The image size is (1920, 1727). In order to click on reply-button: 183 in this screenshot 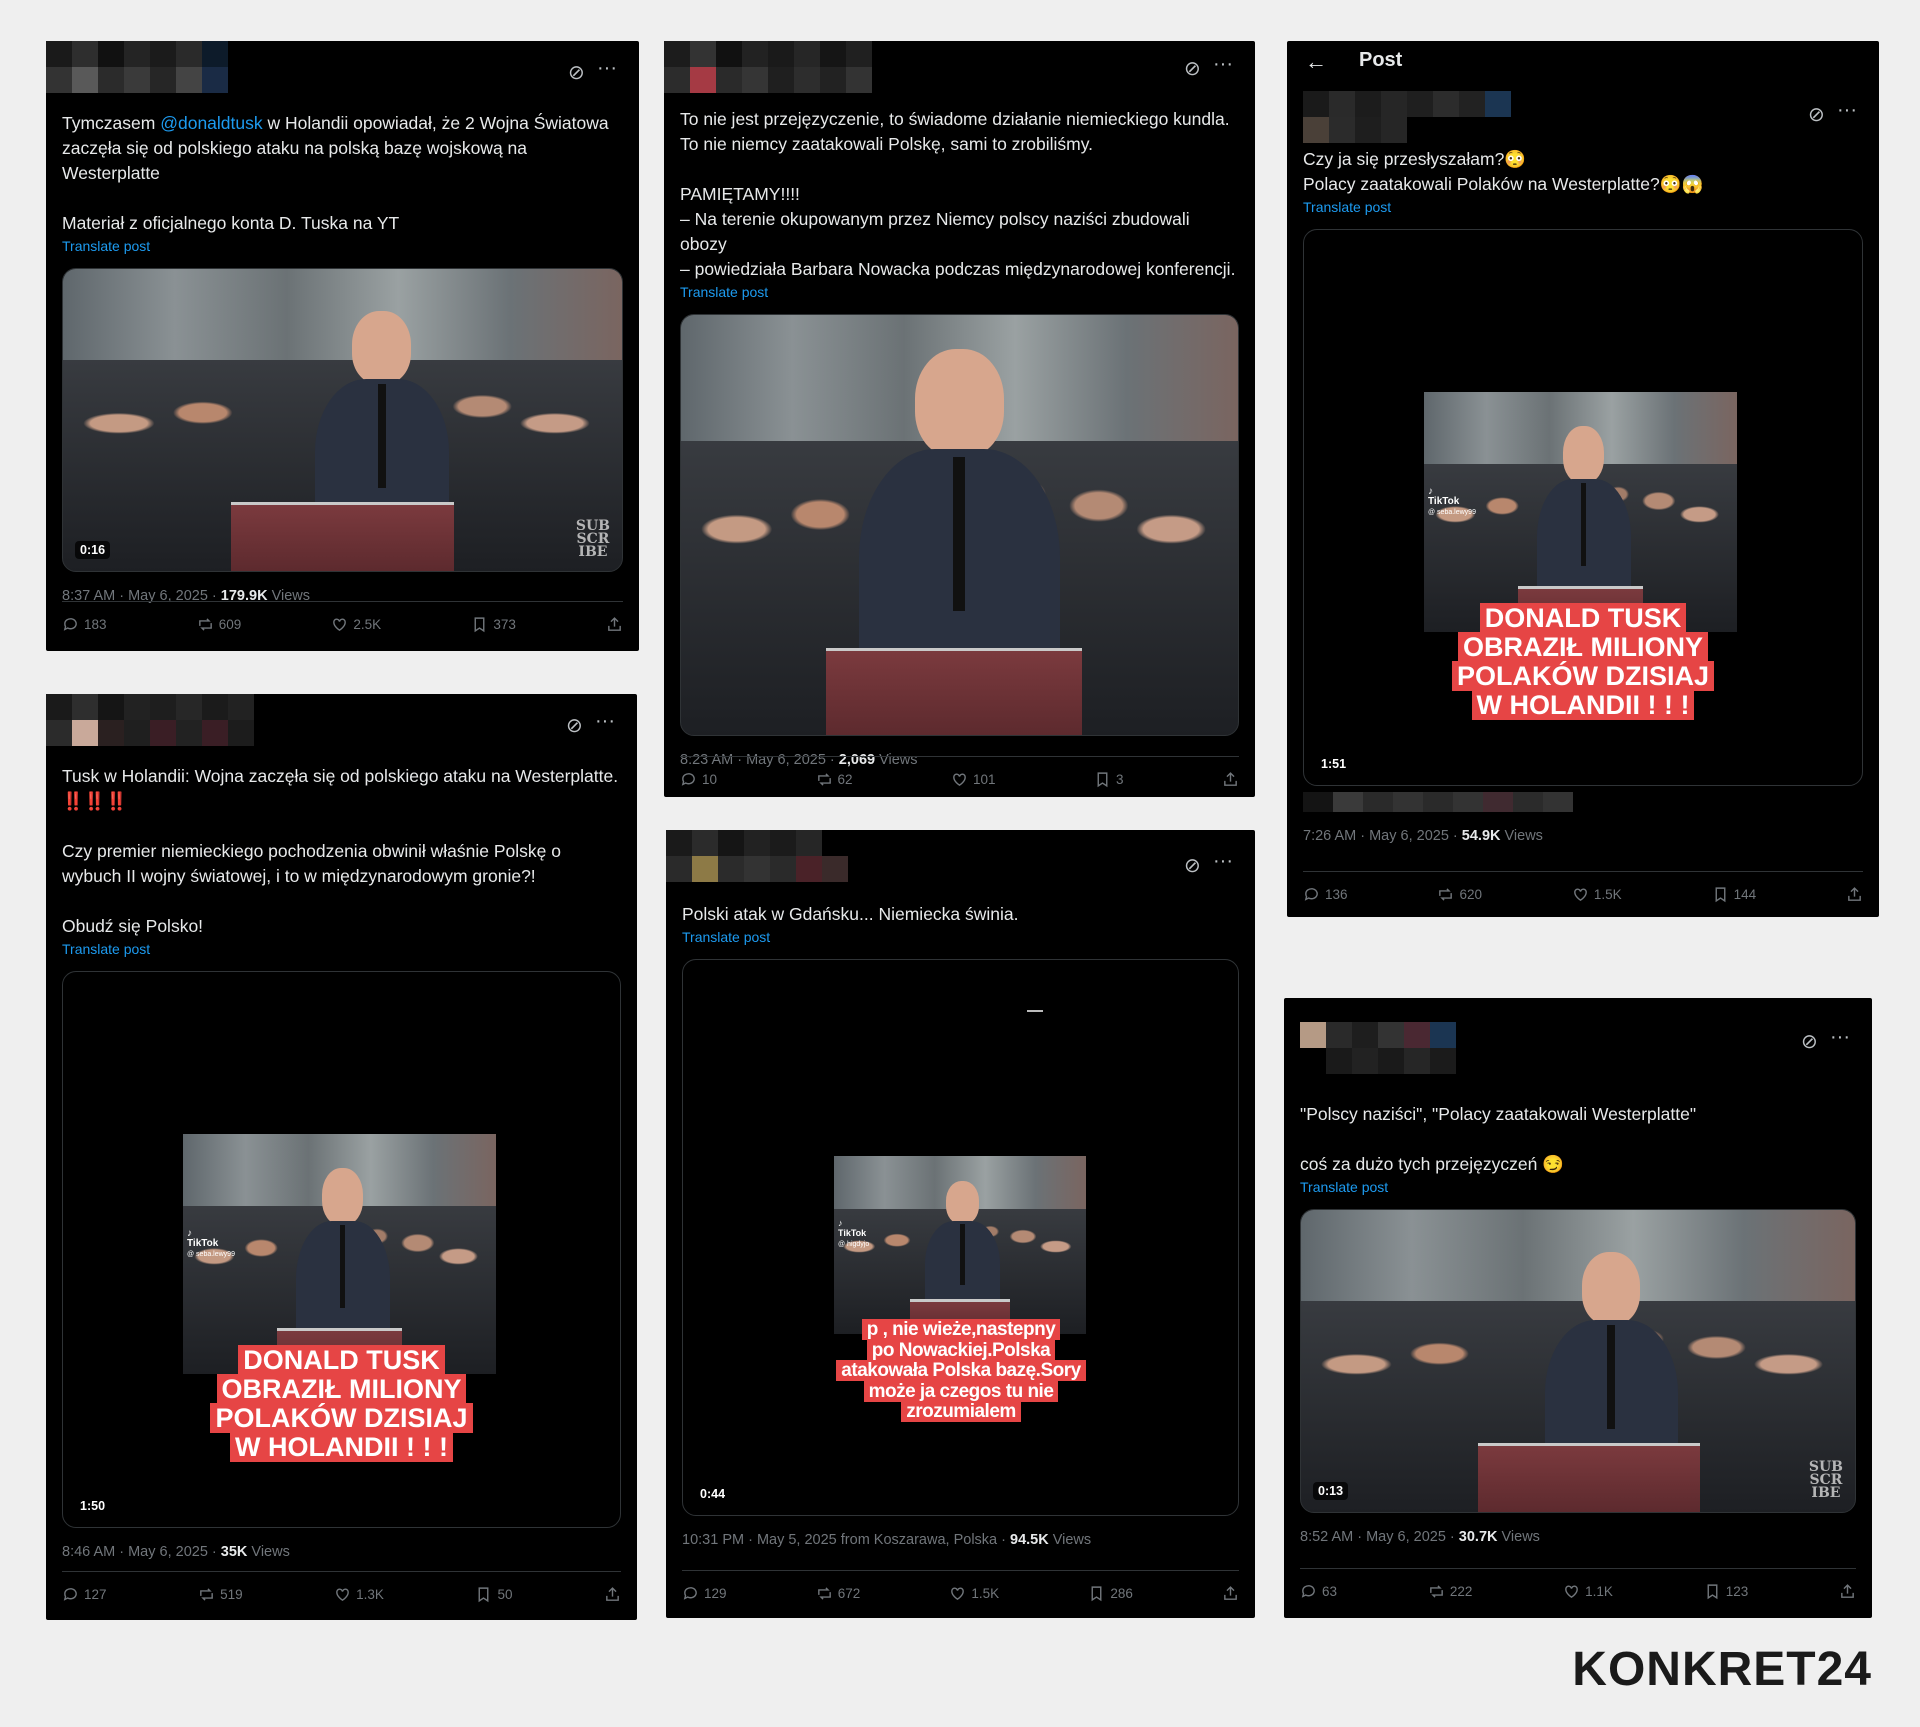, I will do `click(84, 624)`.